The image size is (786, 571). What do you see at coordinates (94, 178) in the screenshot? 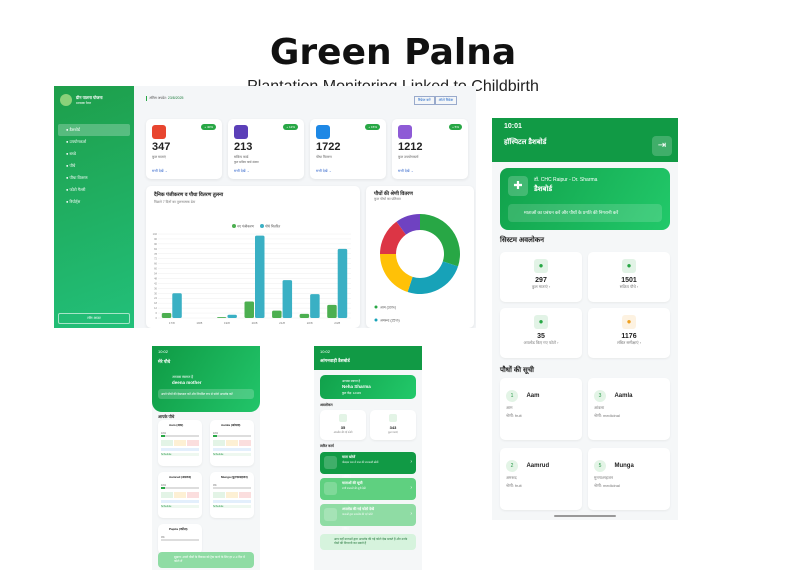
I see `sidebar-item: ● पौधा वितरण` at bounding box center [94, 178].